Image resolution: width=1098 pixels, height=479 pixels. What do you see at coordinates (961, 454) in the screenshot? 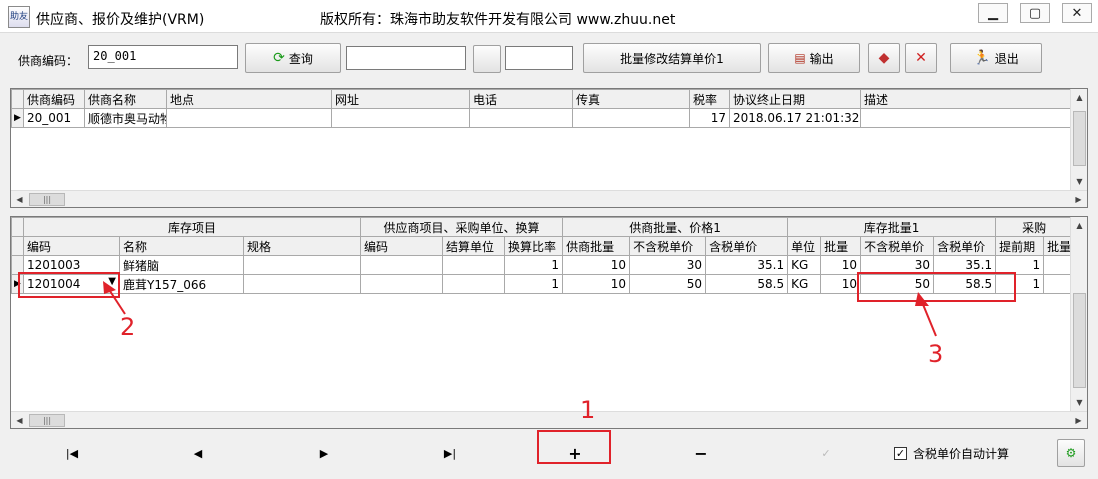
I see `auto-calc-label: 含税单价自动计算` at bounding box center [961, 454].